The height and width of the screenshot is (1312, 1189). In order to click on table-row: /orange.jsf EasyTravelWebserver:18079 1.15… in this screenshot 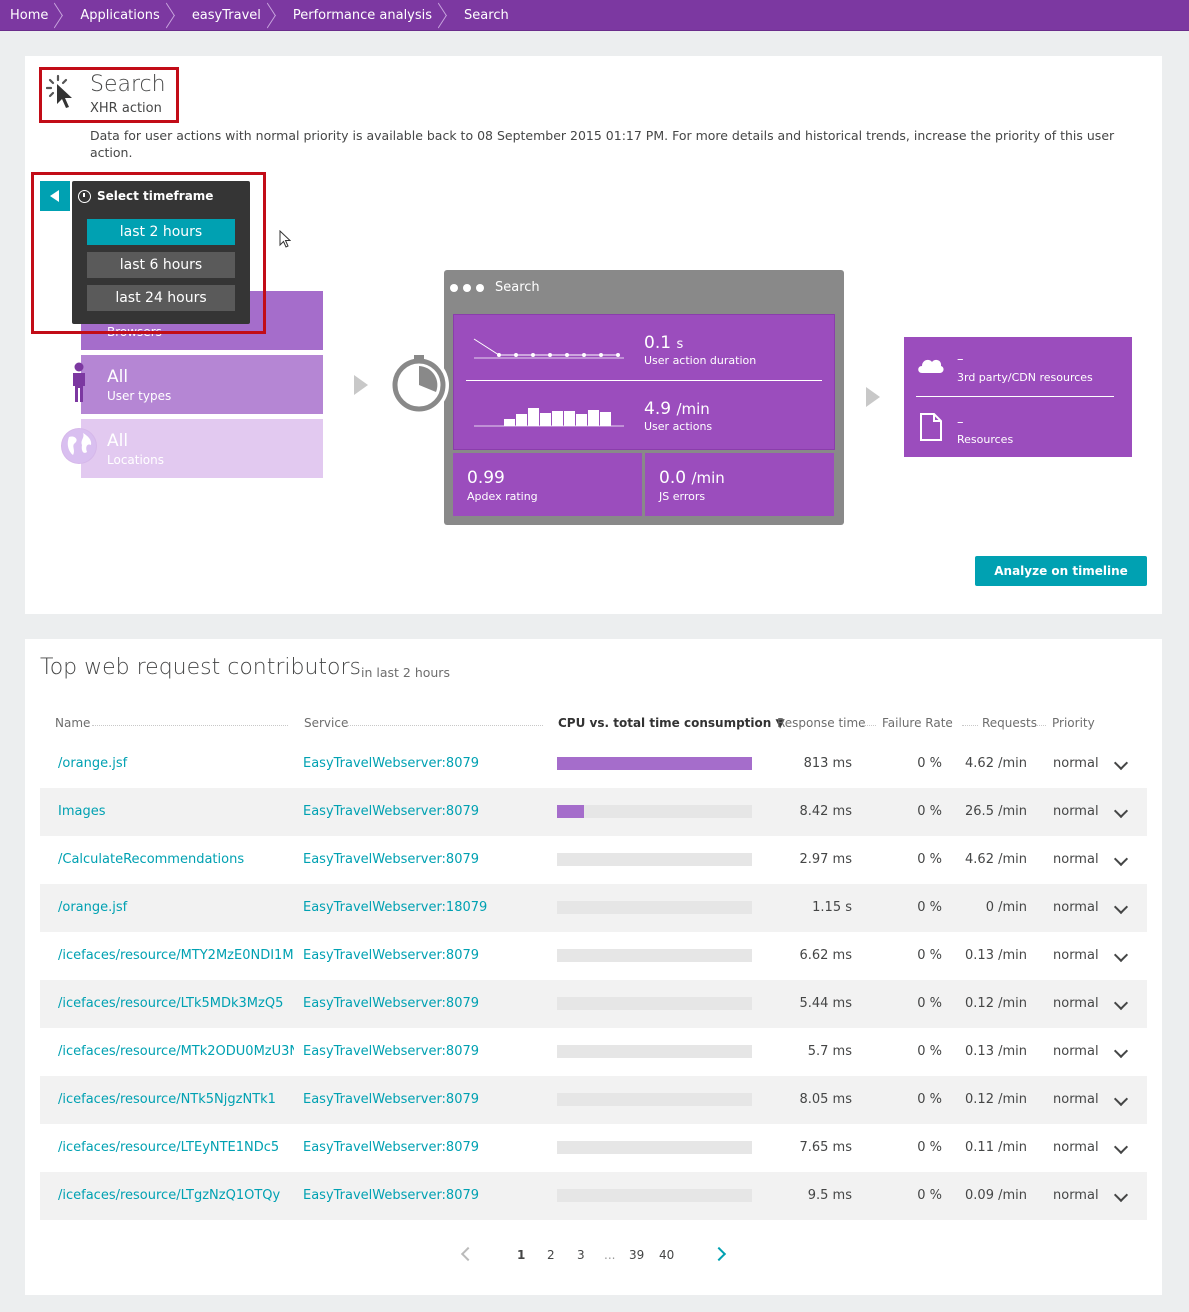, I will do `click(593, 908)`.